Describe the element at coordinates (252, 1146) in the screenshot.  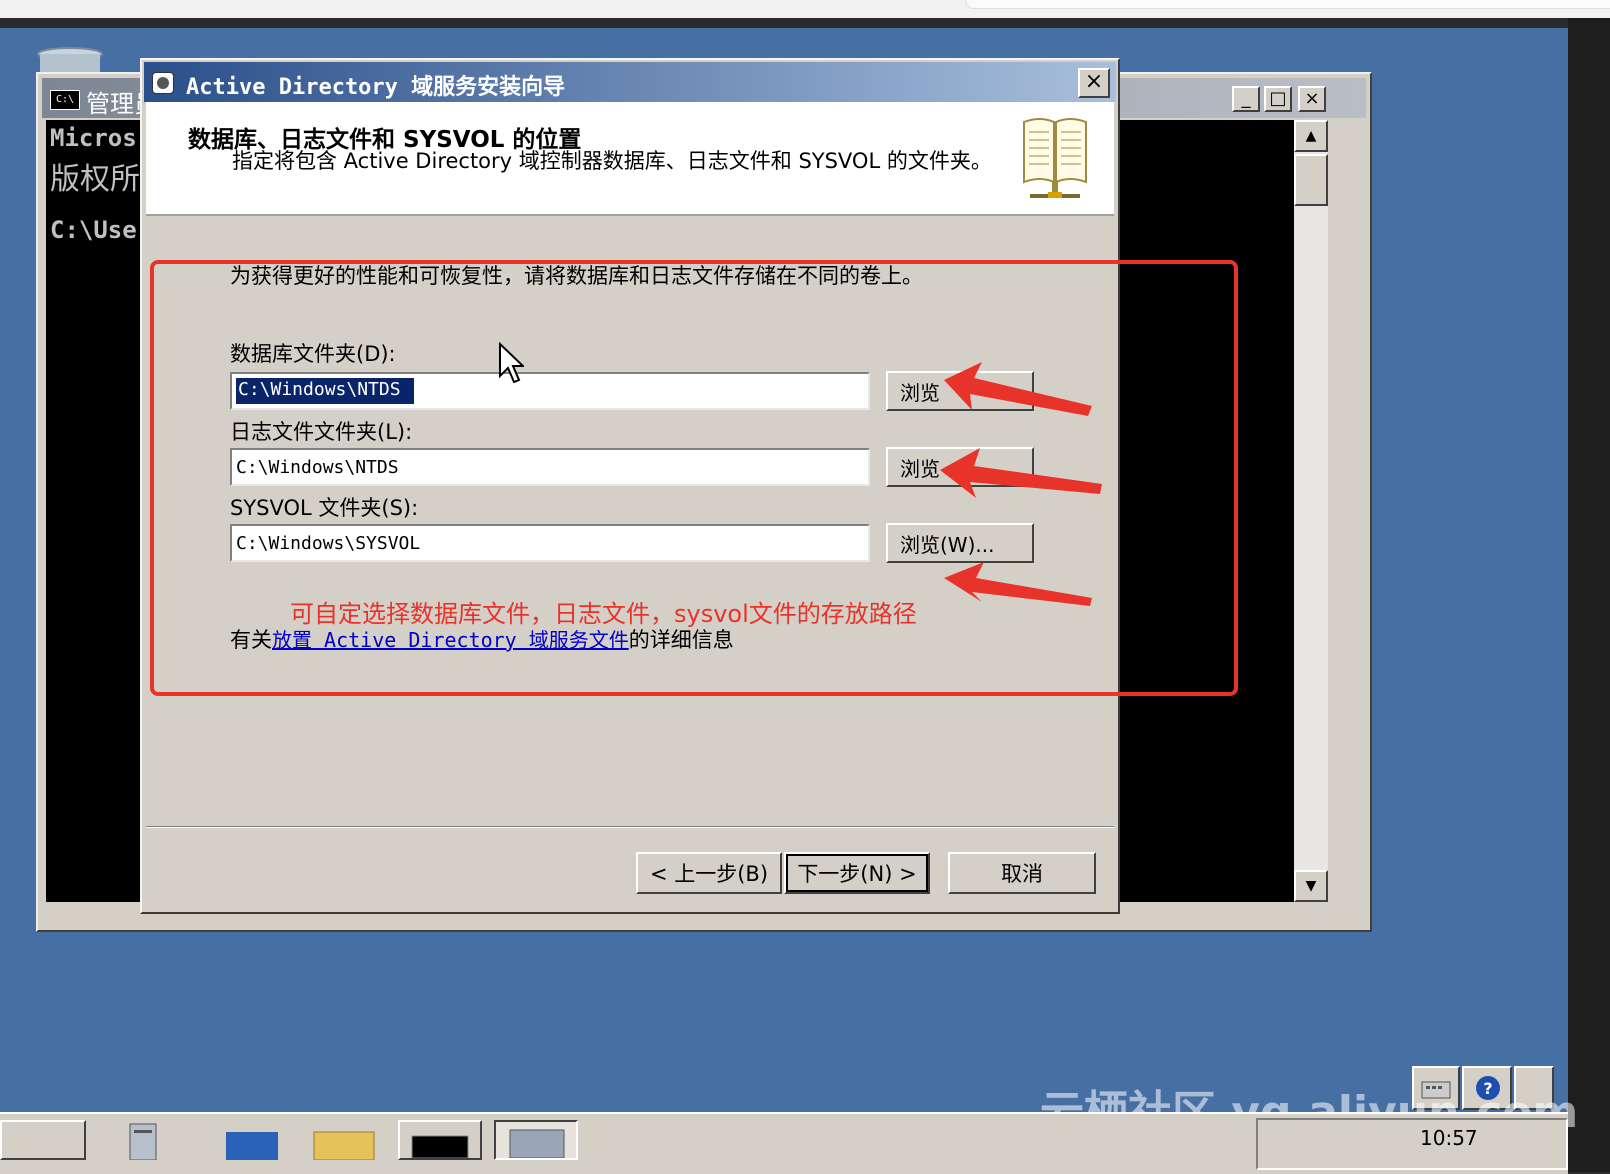
I see `powershell-icon` at that location.